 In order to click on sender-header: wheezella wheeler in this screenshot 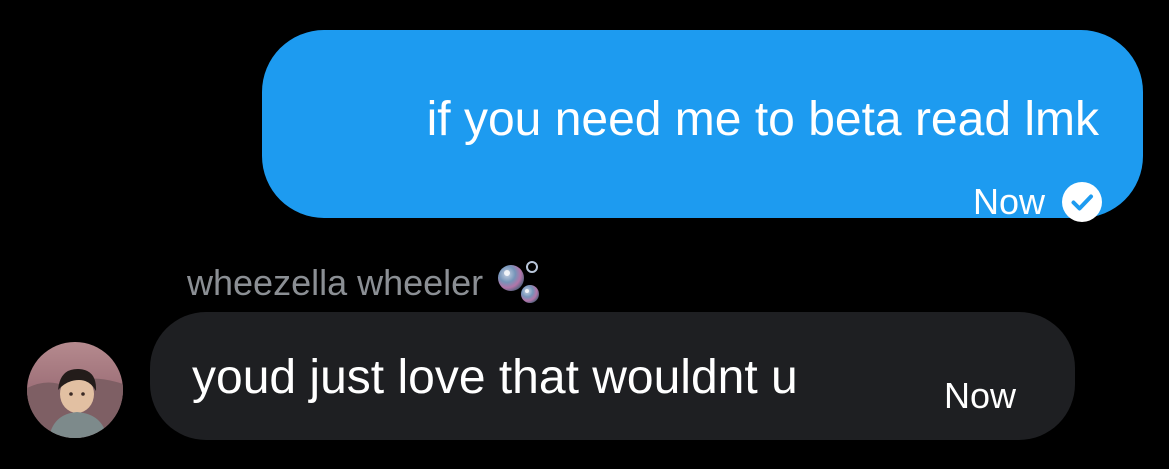, I will do `click(368, 283)`.